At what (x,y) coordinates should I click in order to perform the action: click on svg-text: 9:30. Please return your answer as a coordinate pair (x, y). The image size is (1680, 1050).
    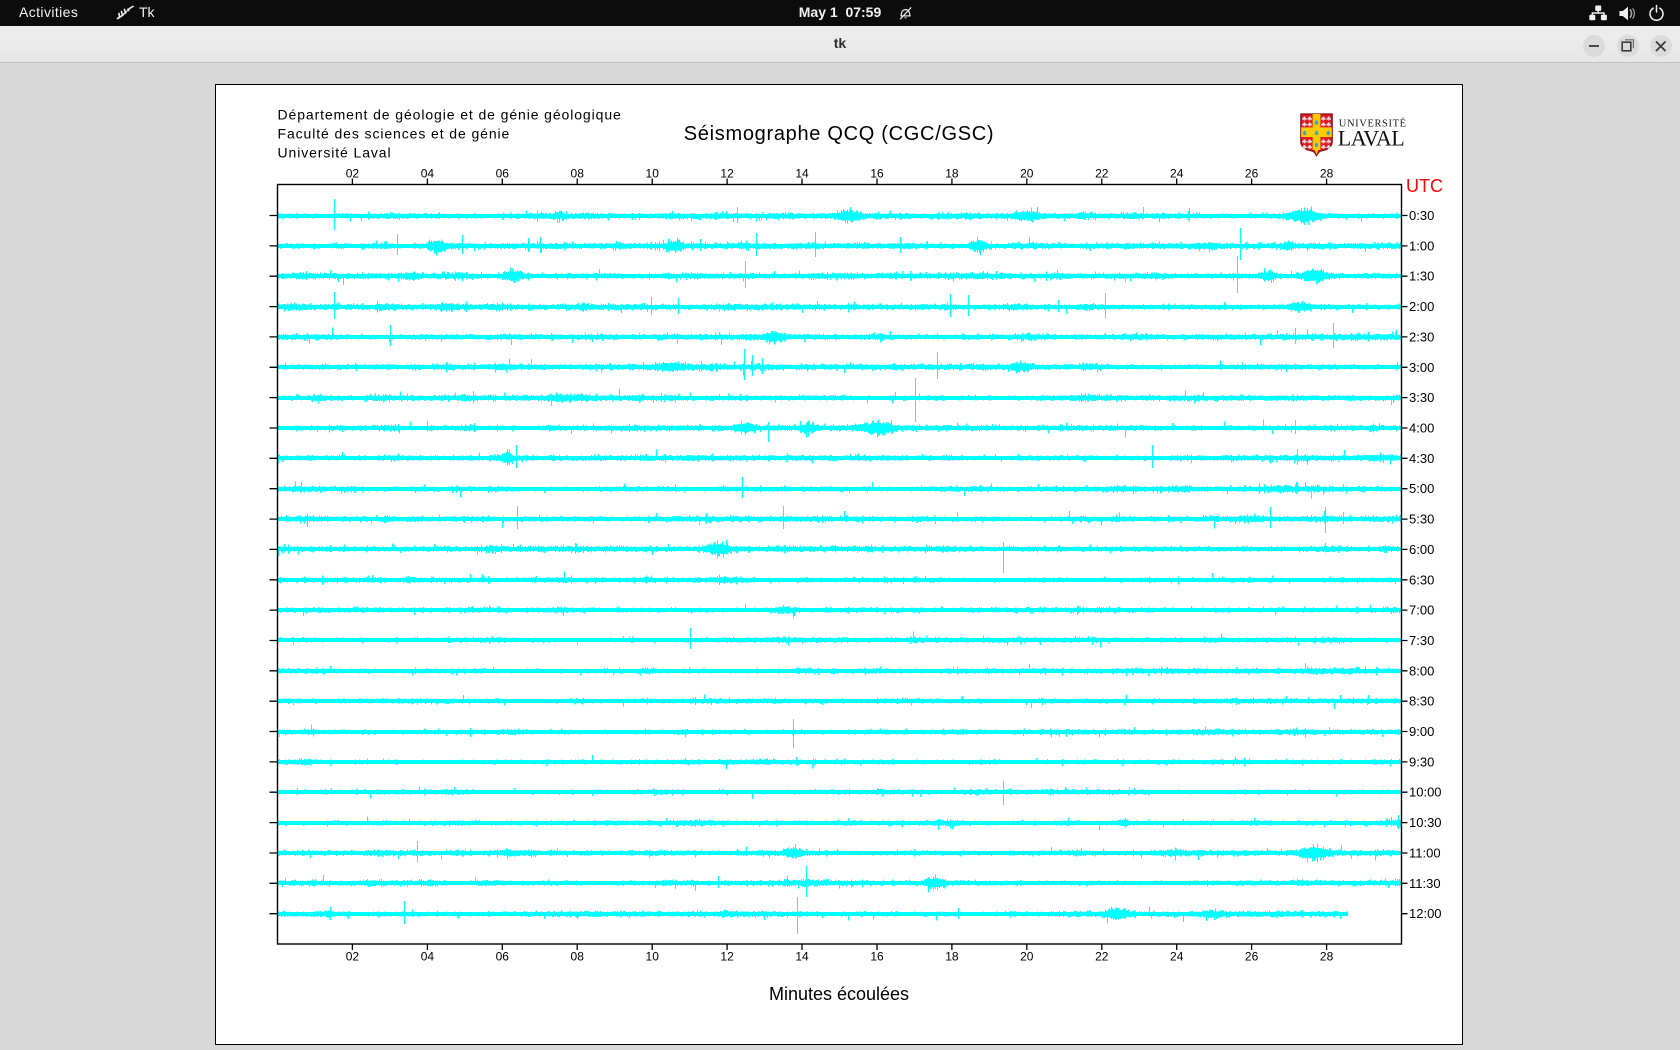
    Looking at the image, I should click on (1421, 761).